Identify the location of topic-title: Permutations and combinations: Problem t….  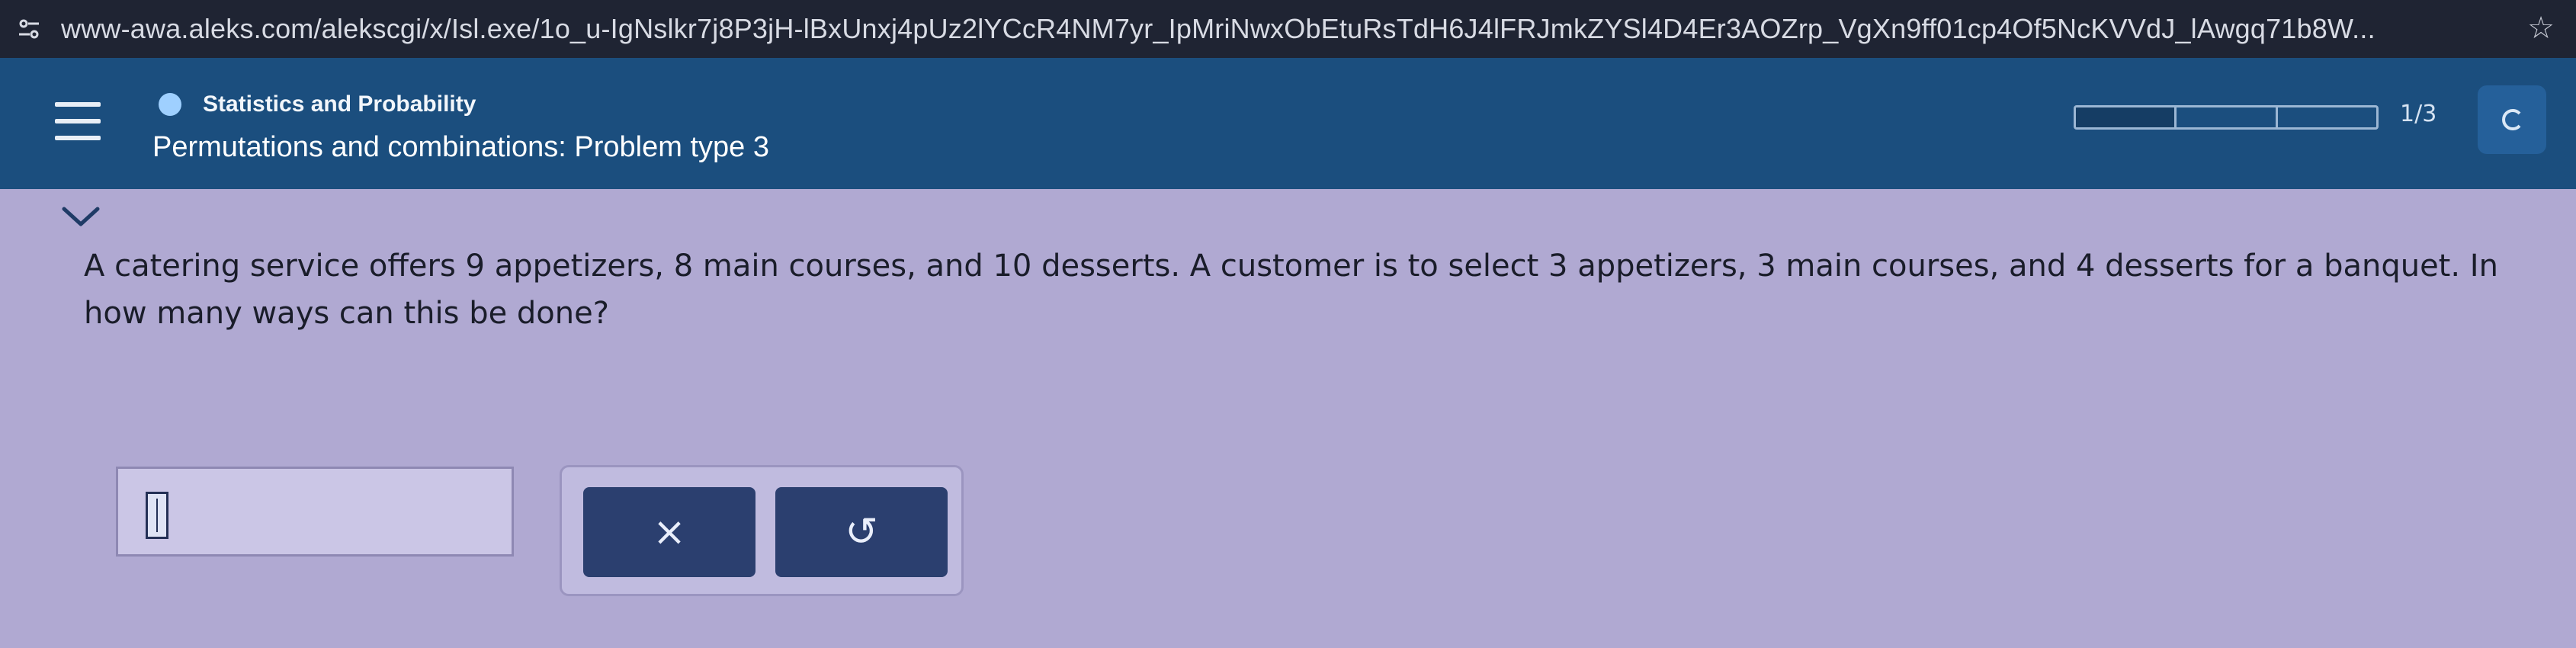
(460, 147).